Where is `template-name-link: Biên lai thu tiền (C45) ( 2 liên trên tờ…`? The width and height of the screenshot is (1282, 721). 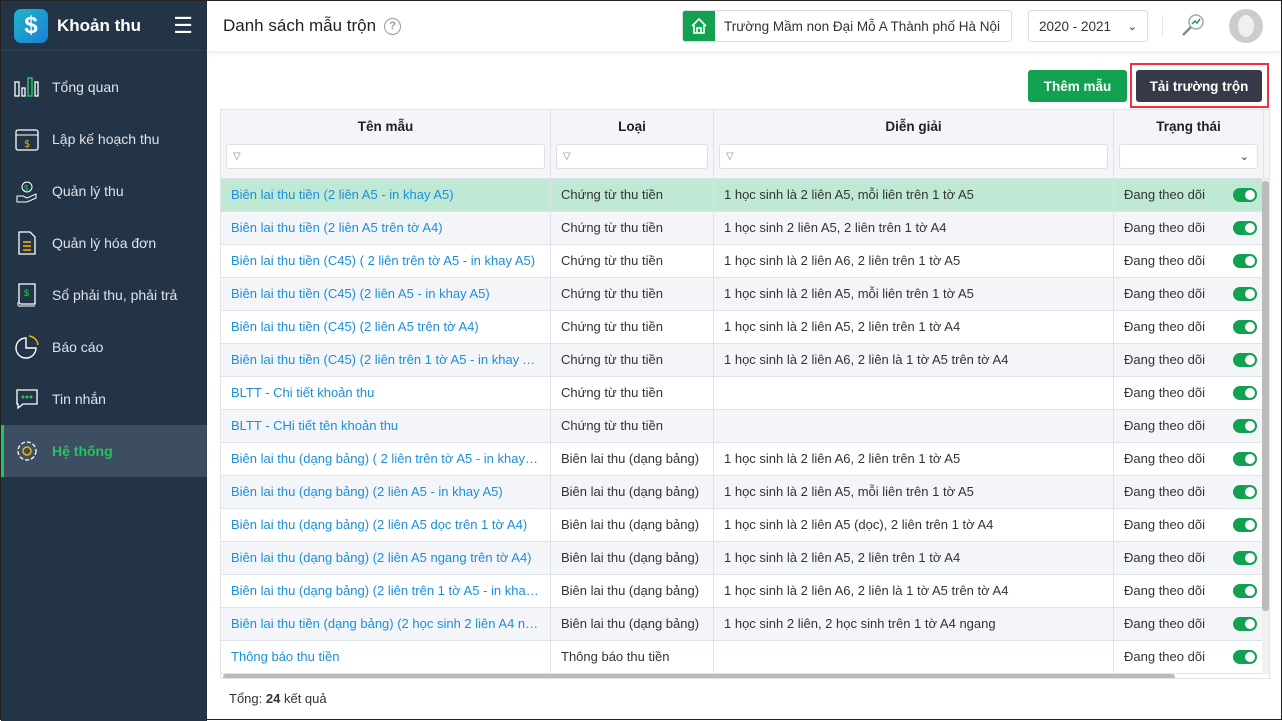
template-name-link: Biên lai thu tiền (C45) ( 2 liên trên tờ… is located at coordinates (386, 261).